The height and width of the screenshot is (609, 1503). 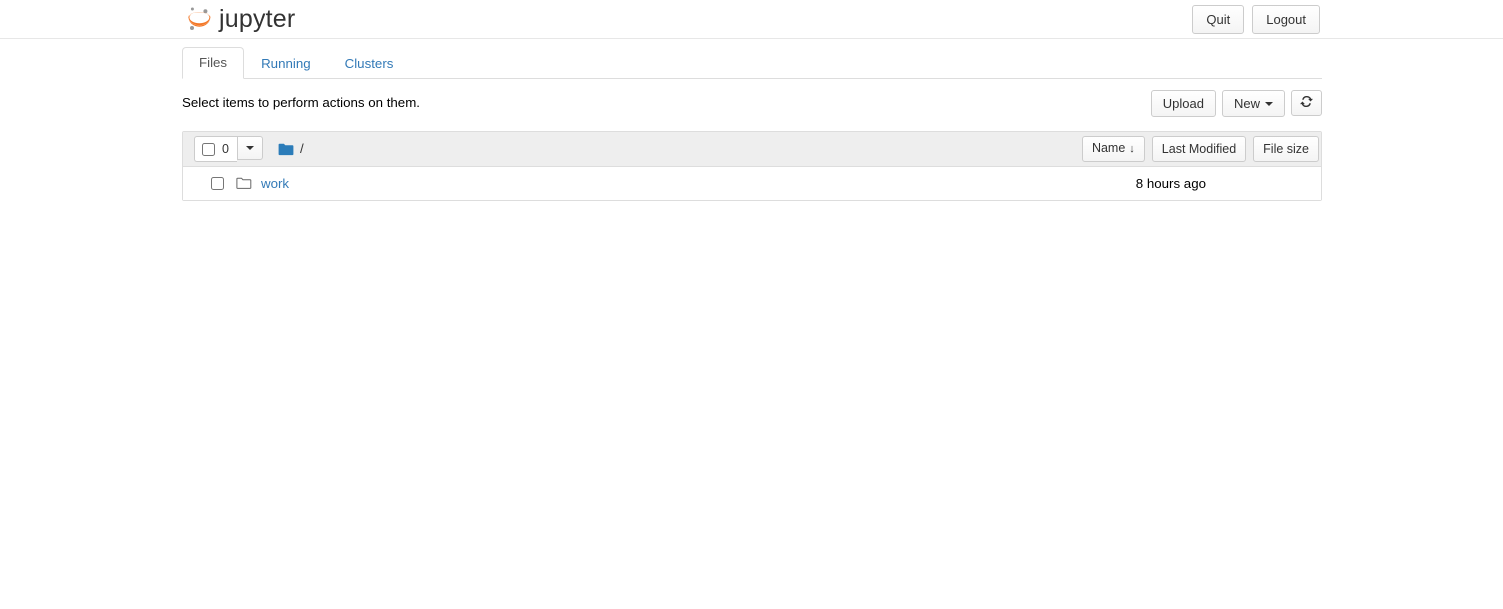 What do you see at coordinates (275, 183) in the screenshot?
I see `file-name-link: work` at bounding box center [275, 183].